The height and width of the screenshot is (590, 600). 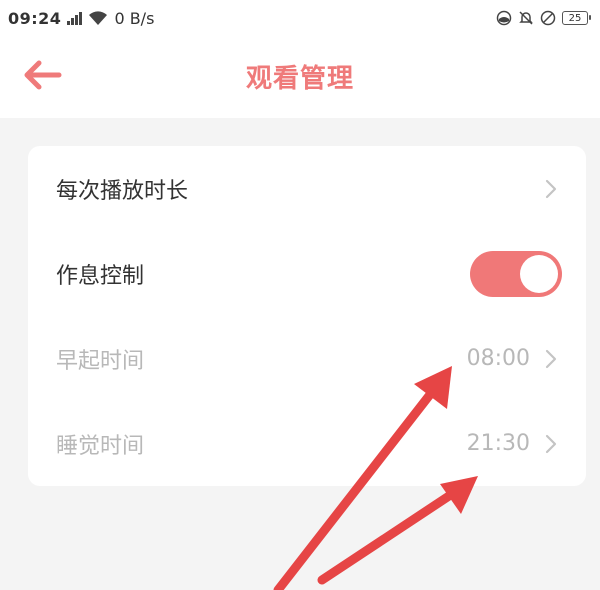 What do you see at coordinates (98, 18) in the screenshot?
I see `wifi-icon` at bounding box center [98, 18].